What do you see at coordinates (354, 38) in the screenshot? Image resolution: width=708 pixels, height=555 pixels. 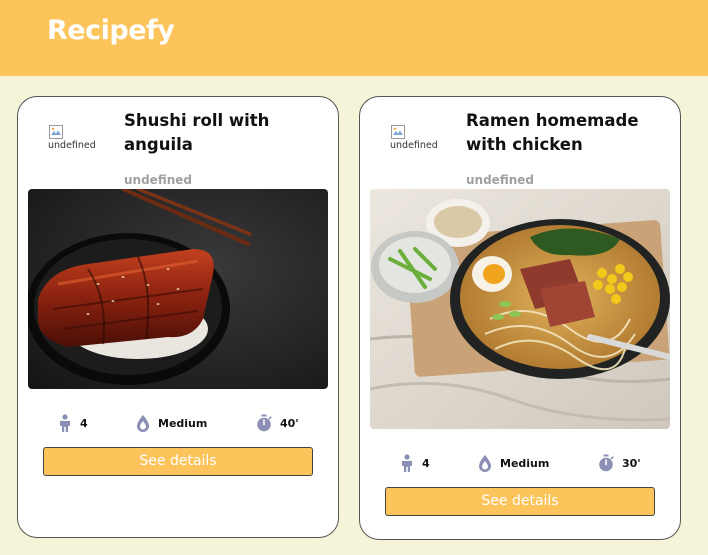 I see `app-header: Recipefy` at bounding box center [354, 38].